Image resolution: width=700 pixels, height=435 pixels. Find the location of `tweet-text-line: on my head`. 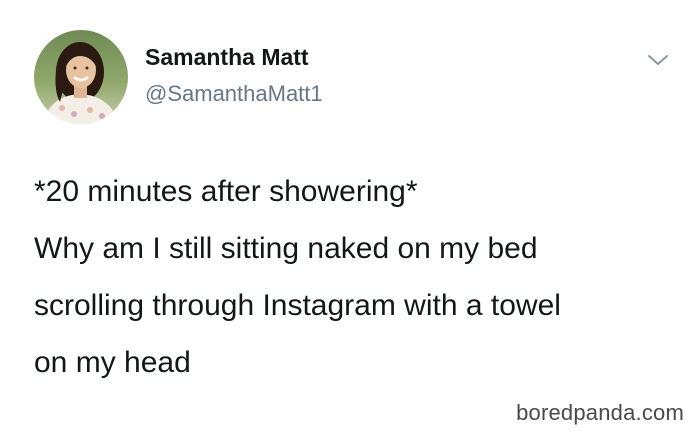

tweet-text-line: on my head is located at coordinates (112, 362).